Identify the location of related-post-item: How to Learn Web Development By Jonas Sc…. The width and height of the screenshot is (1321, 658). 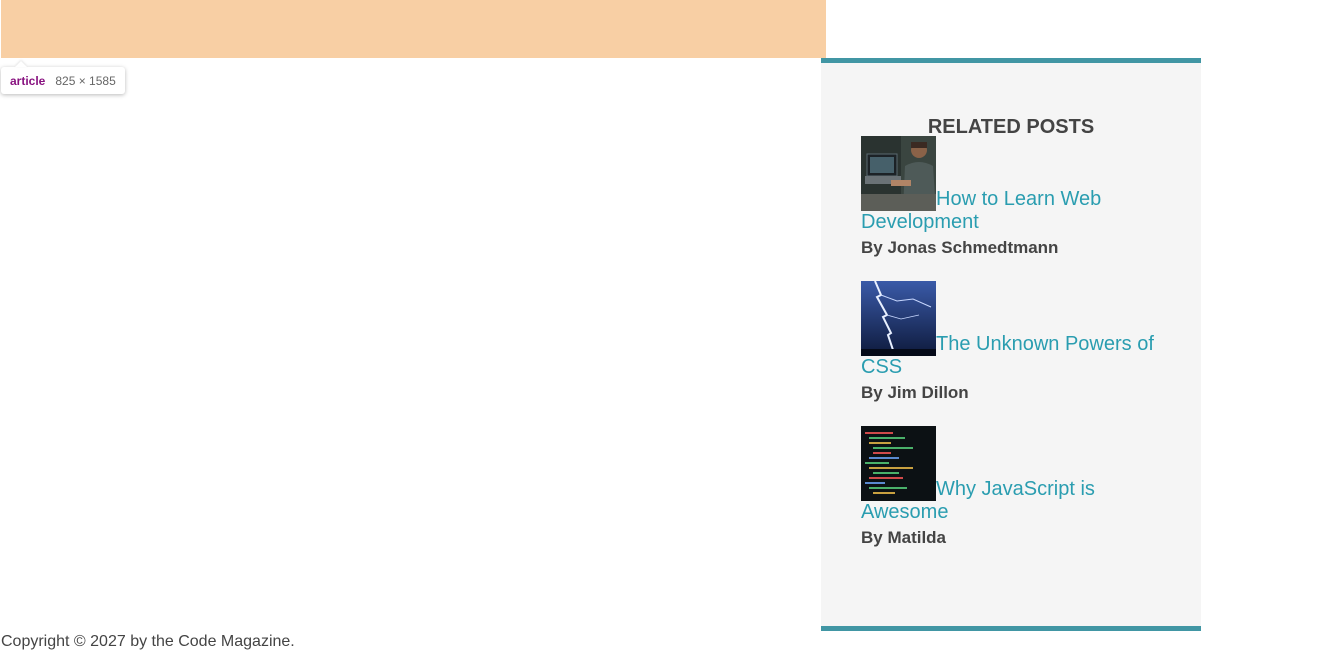
(1011, 197).